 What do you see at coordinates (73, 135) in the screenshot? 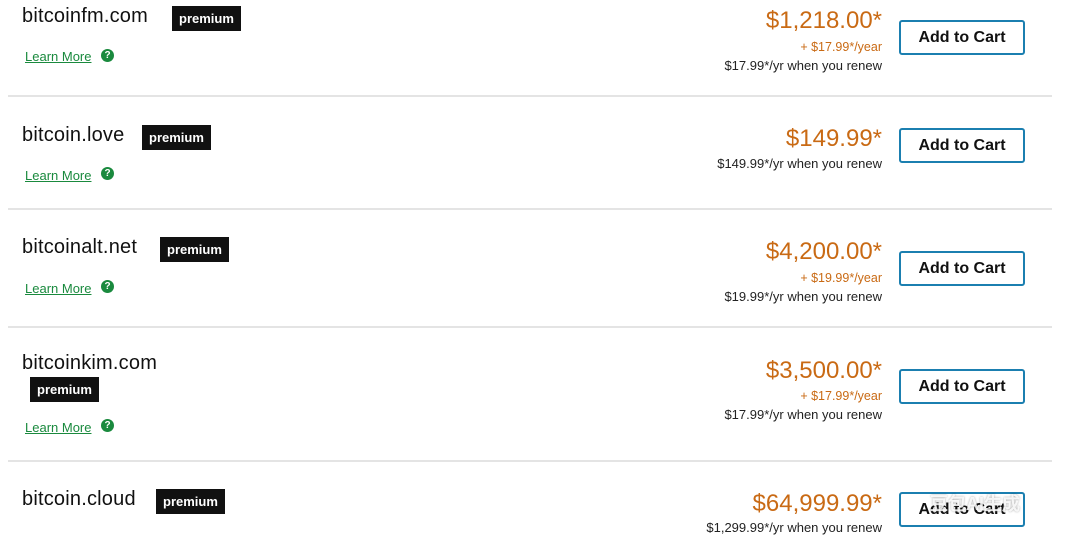
I see `domain-name: bitcoin.love` at bounding box center [73, 135].